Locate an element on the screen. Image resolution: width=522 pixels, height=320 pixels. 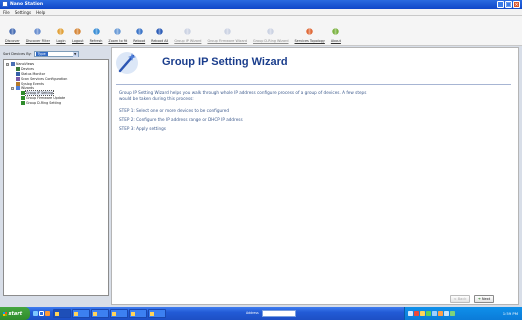
tree-item-label: Devices is located at coordinates (27, 69).